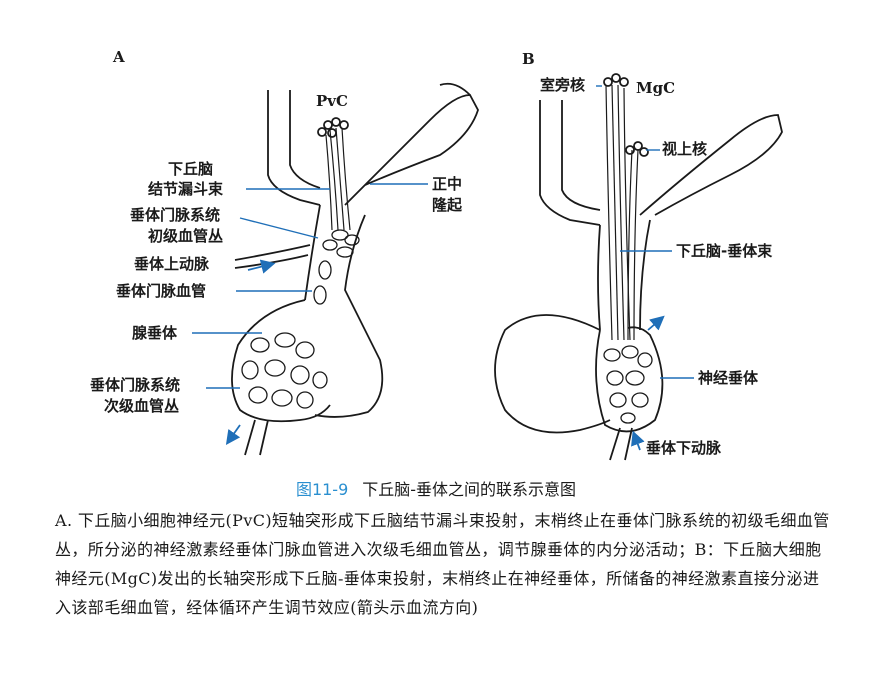 This screenshot has height=674, width=872. I want to click on a-ventricle-wall, so click(294, 148).